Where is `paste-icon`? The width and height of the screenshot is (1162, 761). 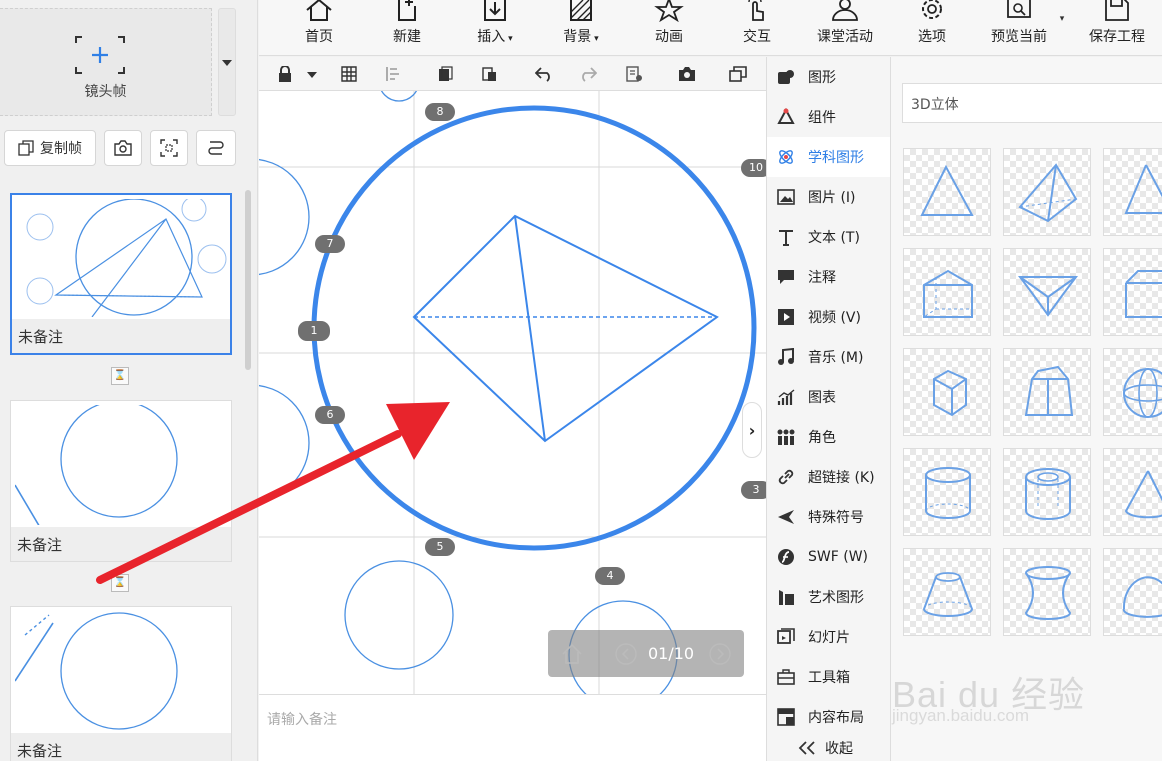 paste-icon is located at coordinates (489, 74).